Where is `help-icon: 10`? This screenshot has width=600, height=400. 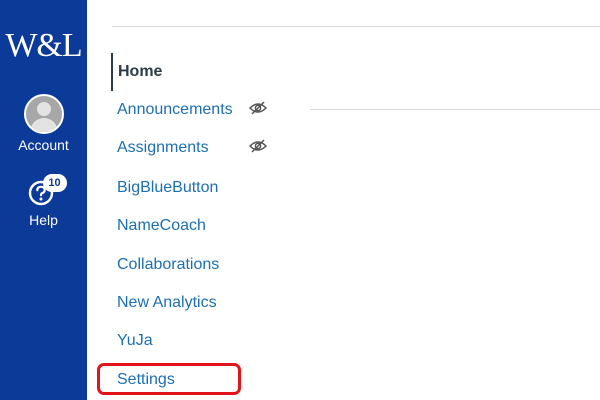 help-icon: 10 is located at coordinates (46, 190).